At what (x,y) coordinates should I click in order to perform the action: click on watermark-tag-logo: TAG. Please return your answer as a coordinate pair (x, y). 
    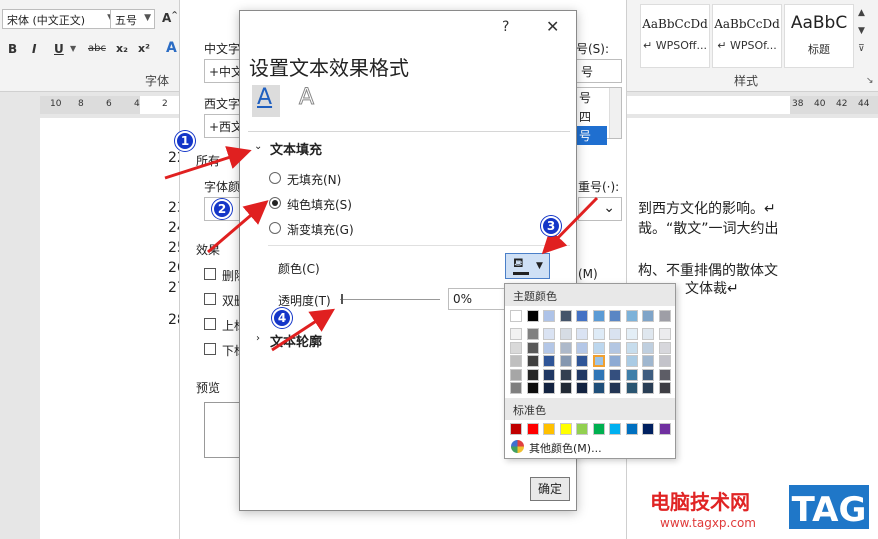
    Looking at the image, I should click on (829, 507).